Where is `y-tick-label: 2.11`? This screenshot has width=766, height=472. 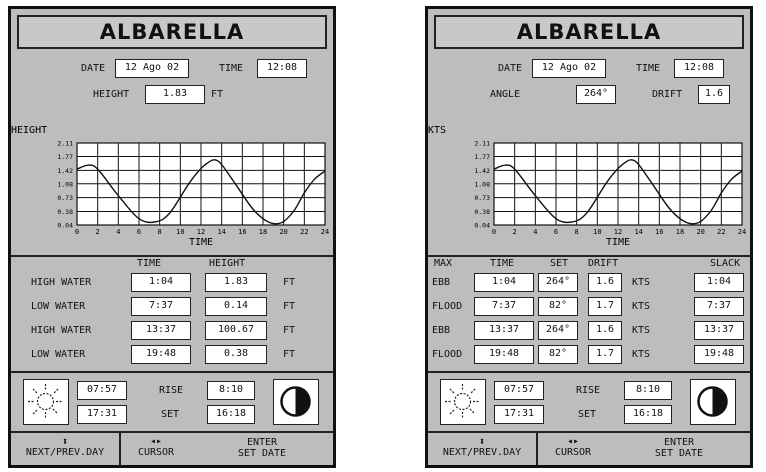
y-tick-label: 2.11 is located at coordinates (482, 144).